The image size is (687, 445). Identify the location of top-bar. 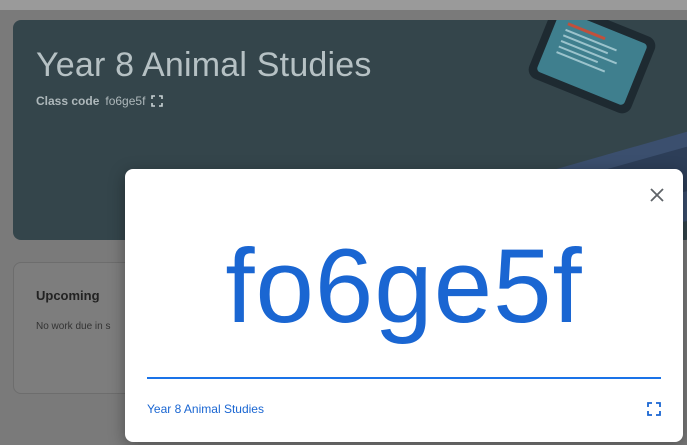
(343, 5).